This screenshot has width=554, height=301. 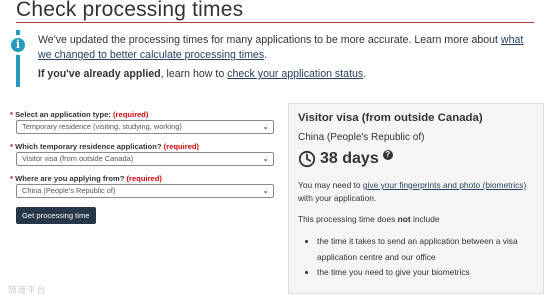 I want to click on not-include-text: This processing time does not include, so click(x=418, y=219).